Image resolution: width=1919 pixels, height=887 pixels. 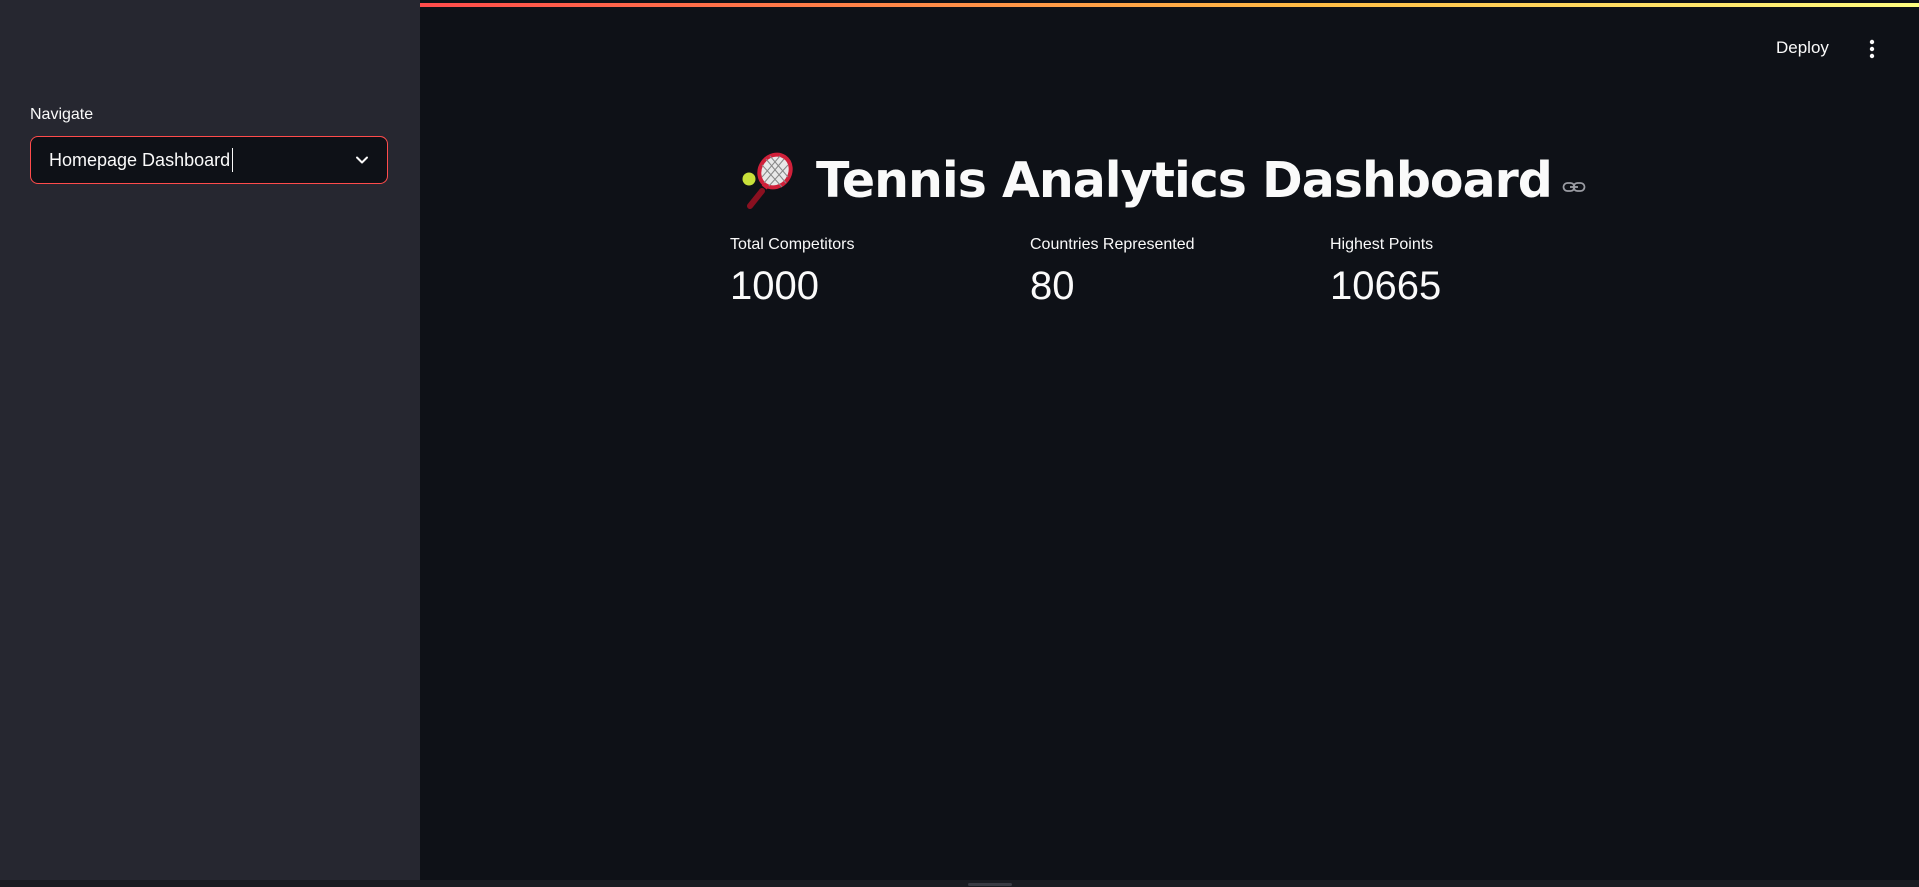 What do you see at coordinates (1169, 5) in the screenshot?
I see `header-decoration-bar` at bounding box center [1169, 5].